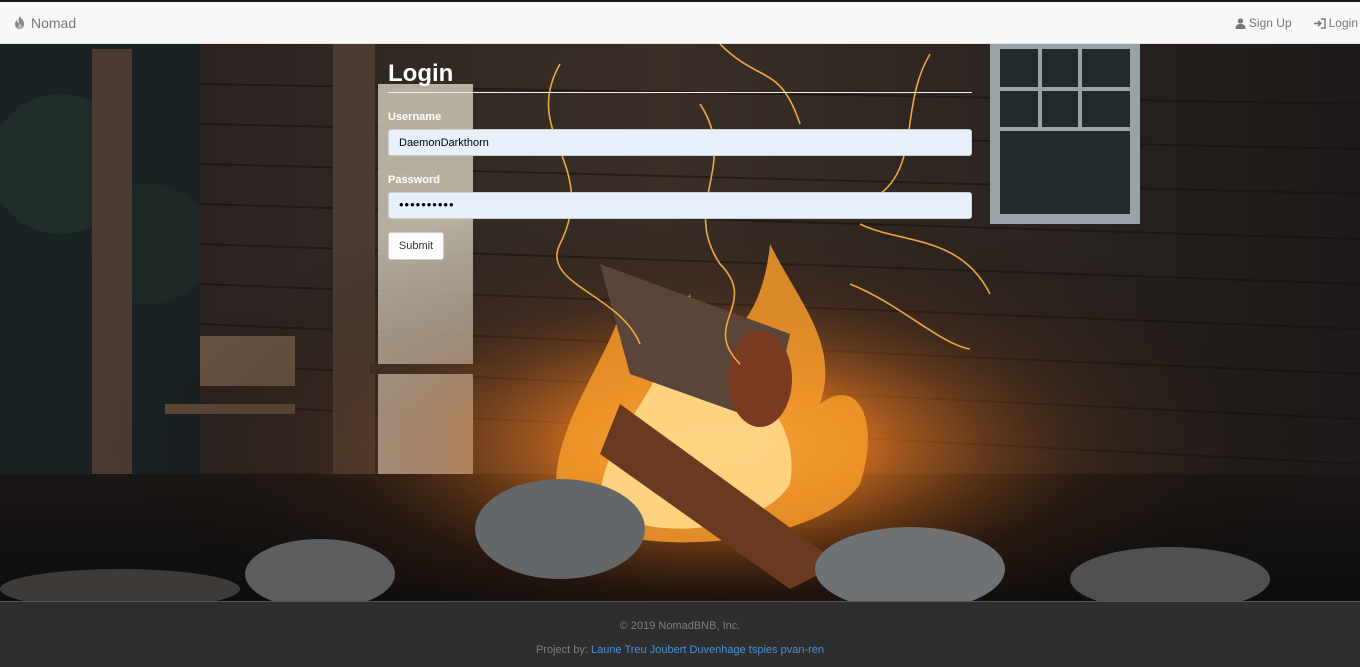 The width and height of the screenshot is (1360, 667). Describe the element at coordinates (415, 117) in the screenshot. I see `username-label: Username` at that location.